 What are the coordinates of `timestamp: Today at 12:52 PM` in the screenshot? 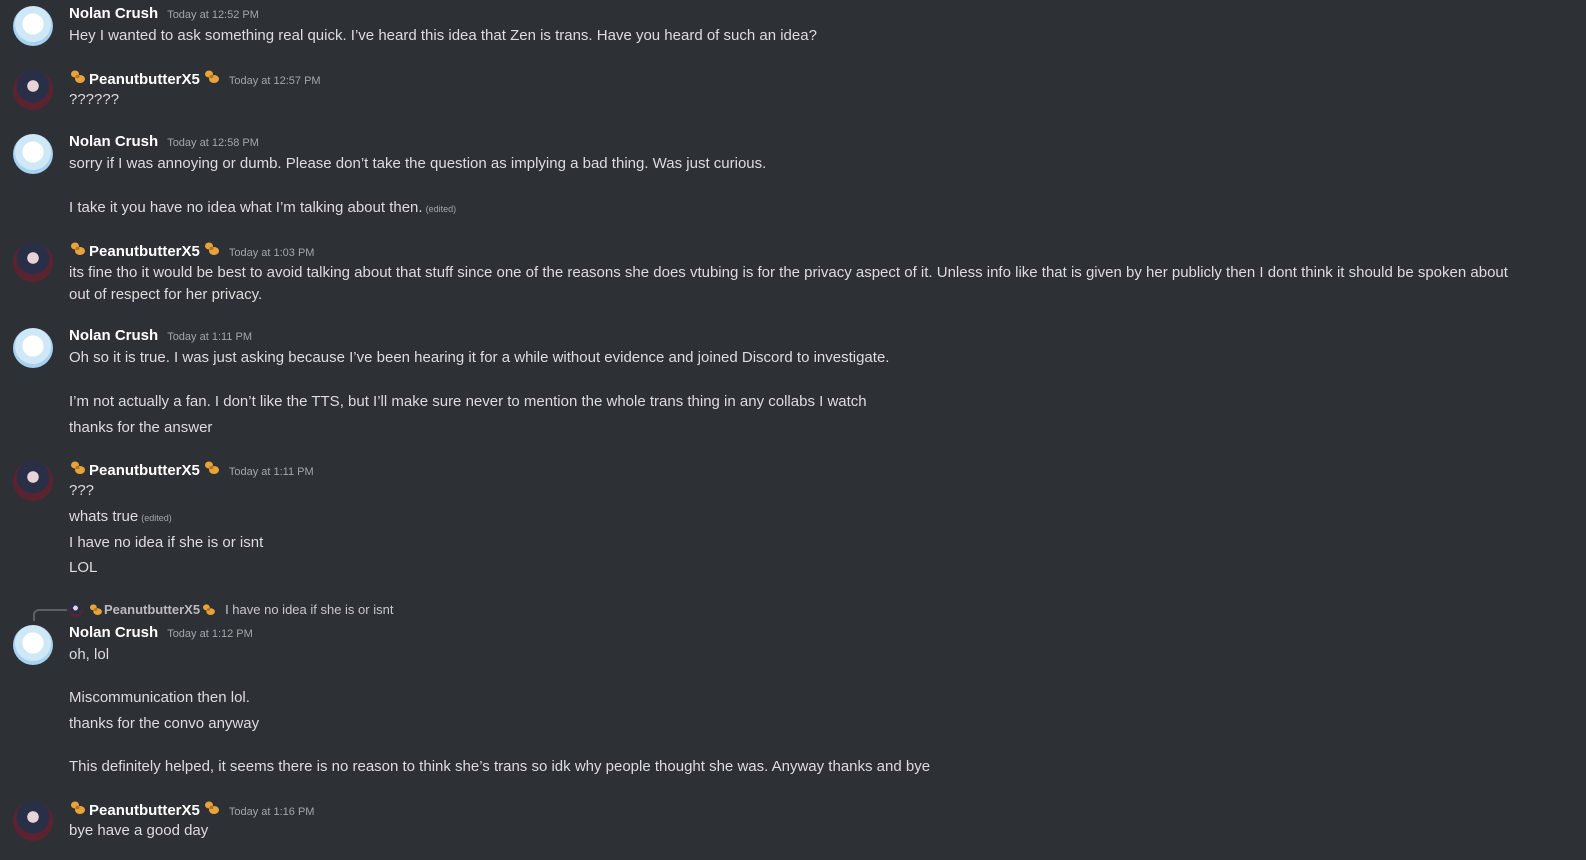 It's located at (213, 15).